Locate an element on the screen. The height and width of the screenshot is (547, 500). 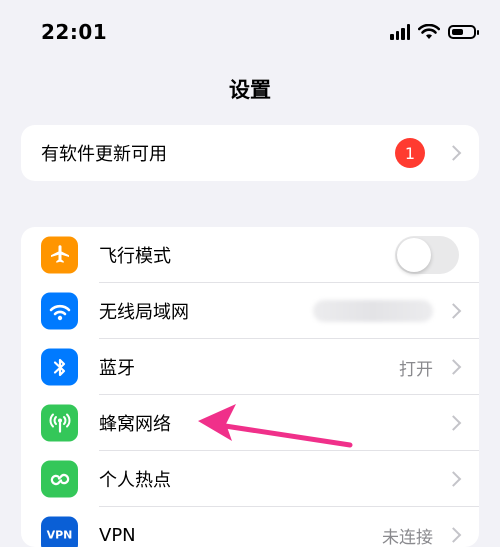
bluetooth-status-value: 打开 is located at coordinates (416, 367).